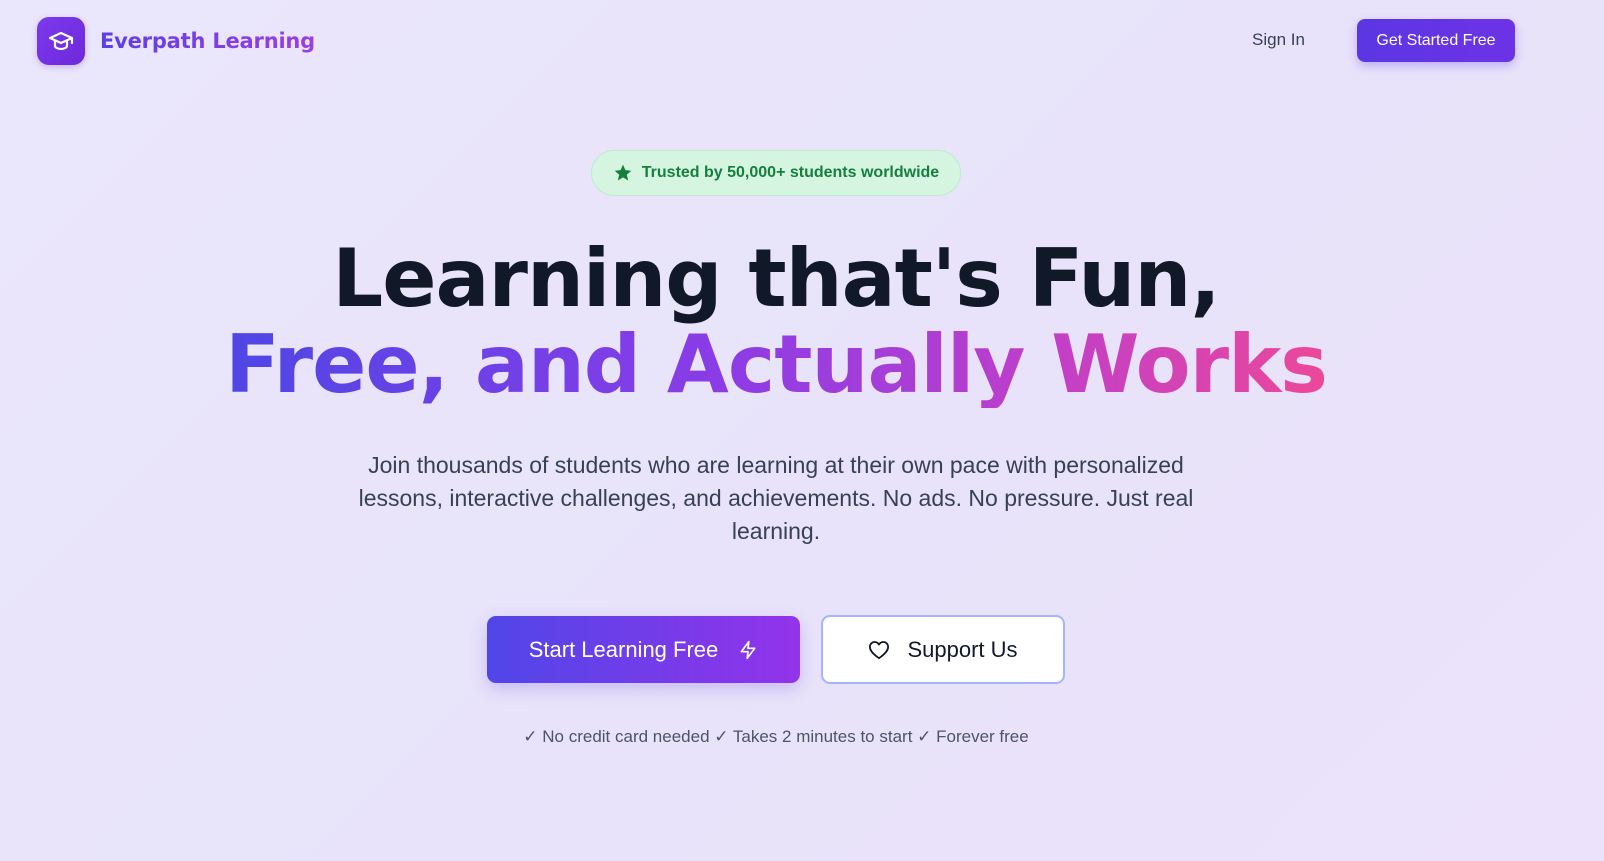  I want to click on start-learning-button: Start Learning Free, so click(643, 649).